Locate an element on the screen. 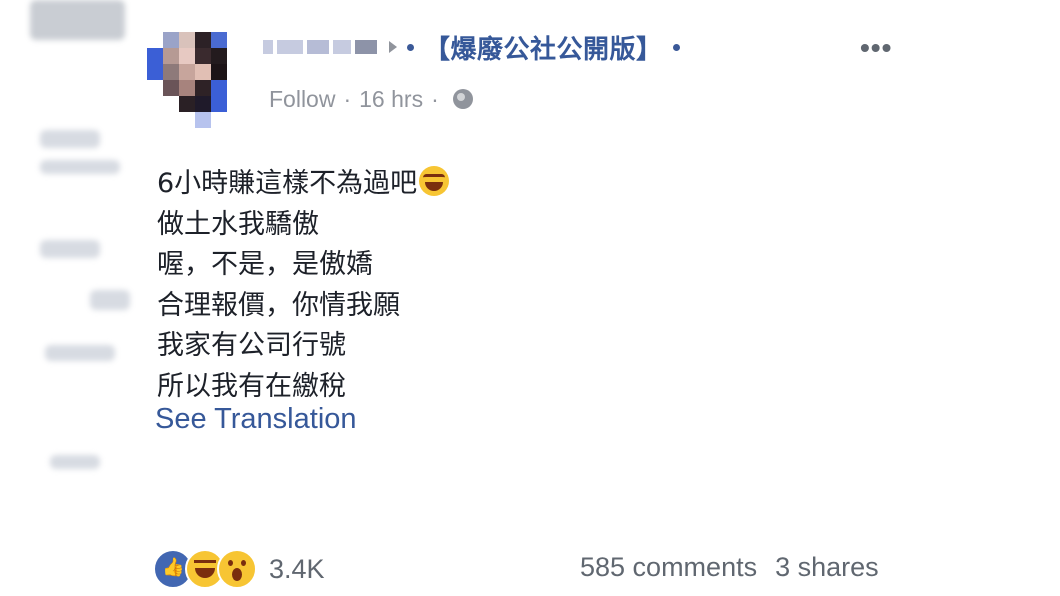  background-feed-column is located at coordinates (67, 298).